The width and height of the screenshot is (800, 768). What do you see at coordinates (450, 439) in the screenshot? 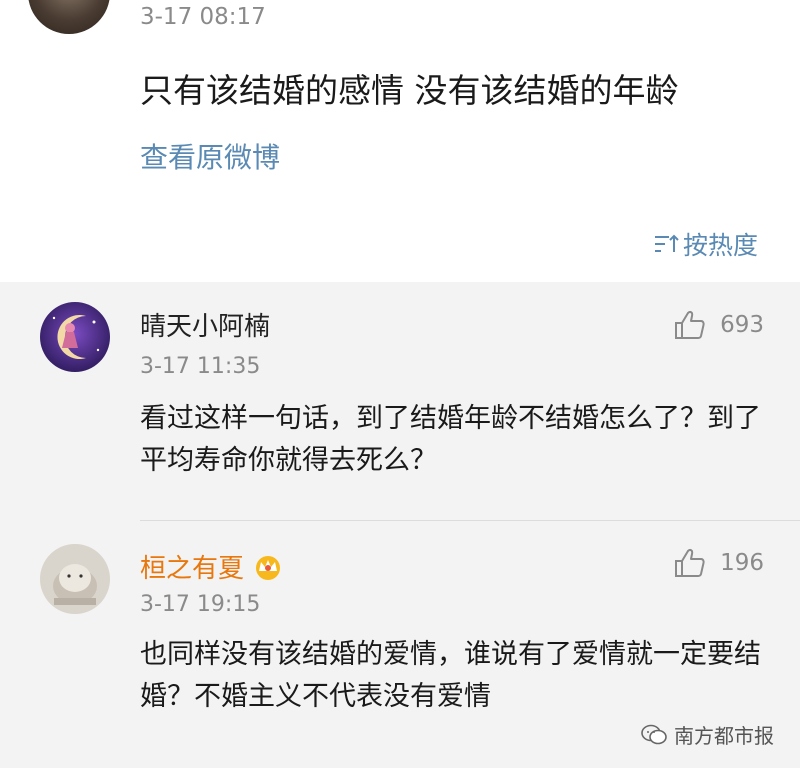
I see `comment-text: 看过这样一句话，到了结婚年龄不结婚怎么了？到了平均寿命你就得去死么？` at bounding box center [450, 439].